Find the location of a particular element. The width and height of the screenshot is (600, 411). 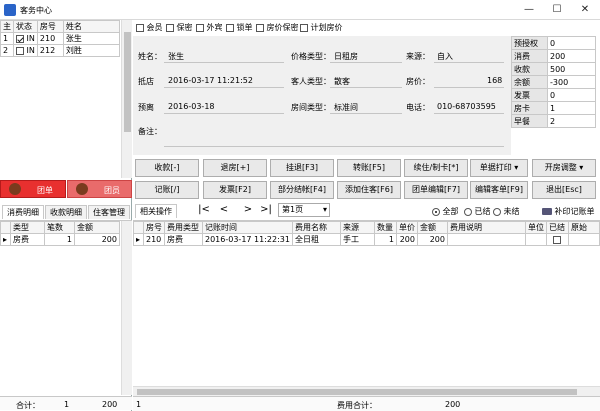

filter-settled: 已结 is located at coordinates (477, 211).